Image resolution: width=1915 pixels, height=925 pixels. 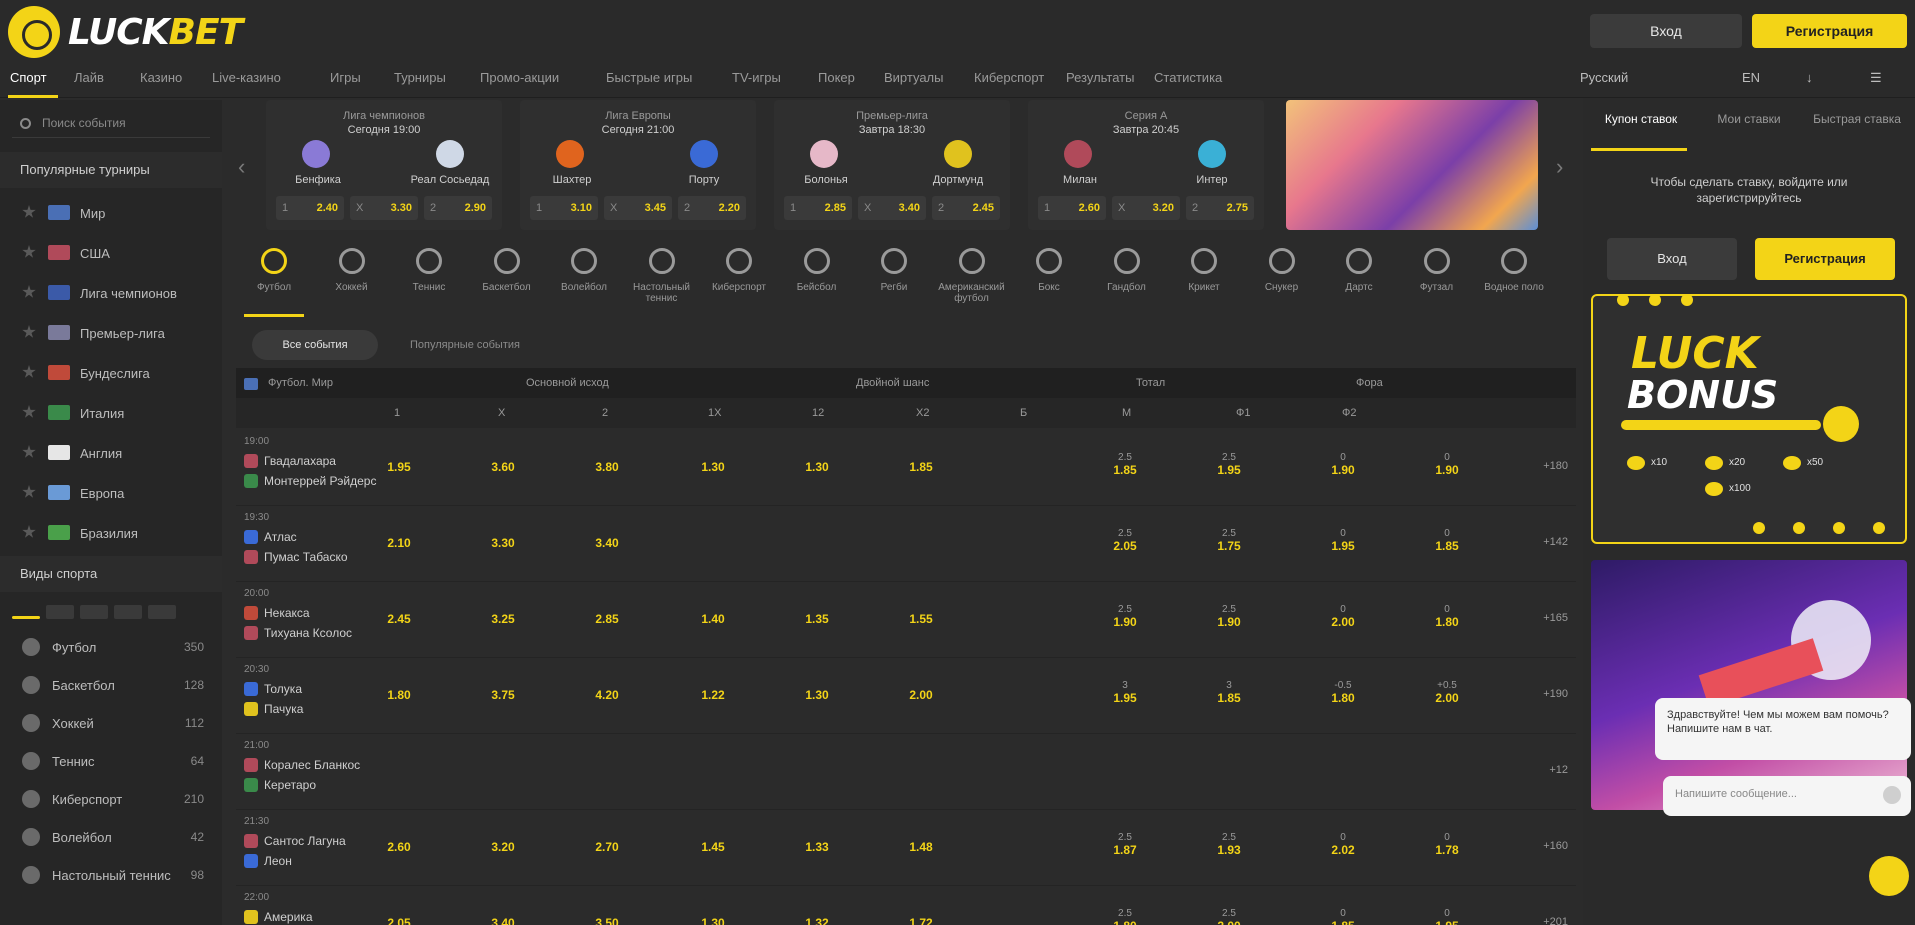 What do you see at coordinates (818, 208) in the screenshot?
I see `odds-button: 1 2.85` at bounding box center [818, 208].